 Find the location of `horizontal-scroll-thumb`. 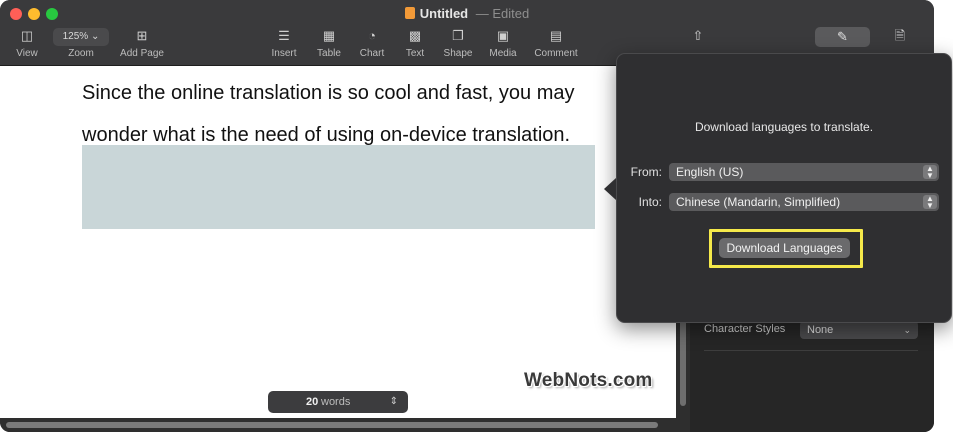

horizontal-scroll-thumb is located at coordinates (332, 425).